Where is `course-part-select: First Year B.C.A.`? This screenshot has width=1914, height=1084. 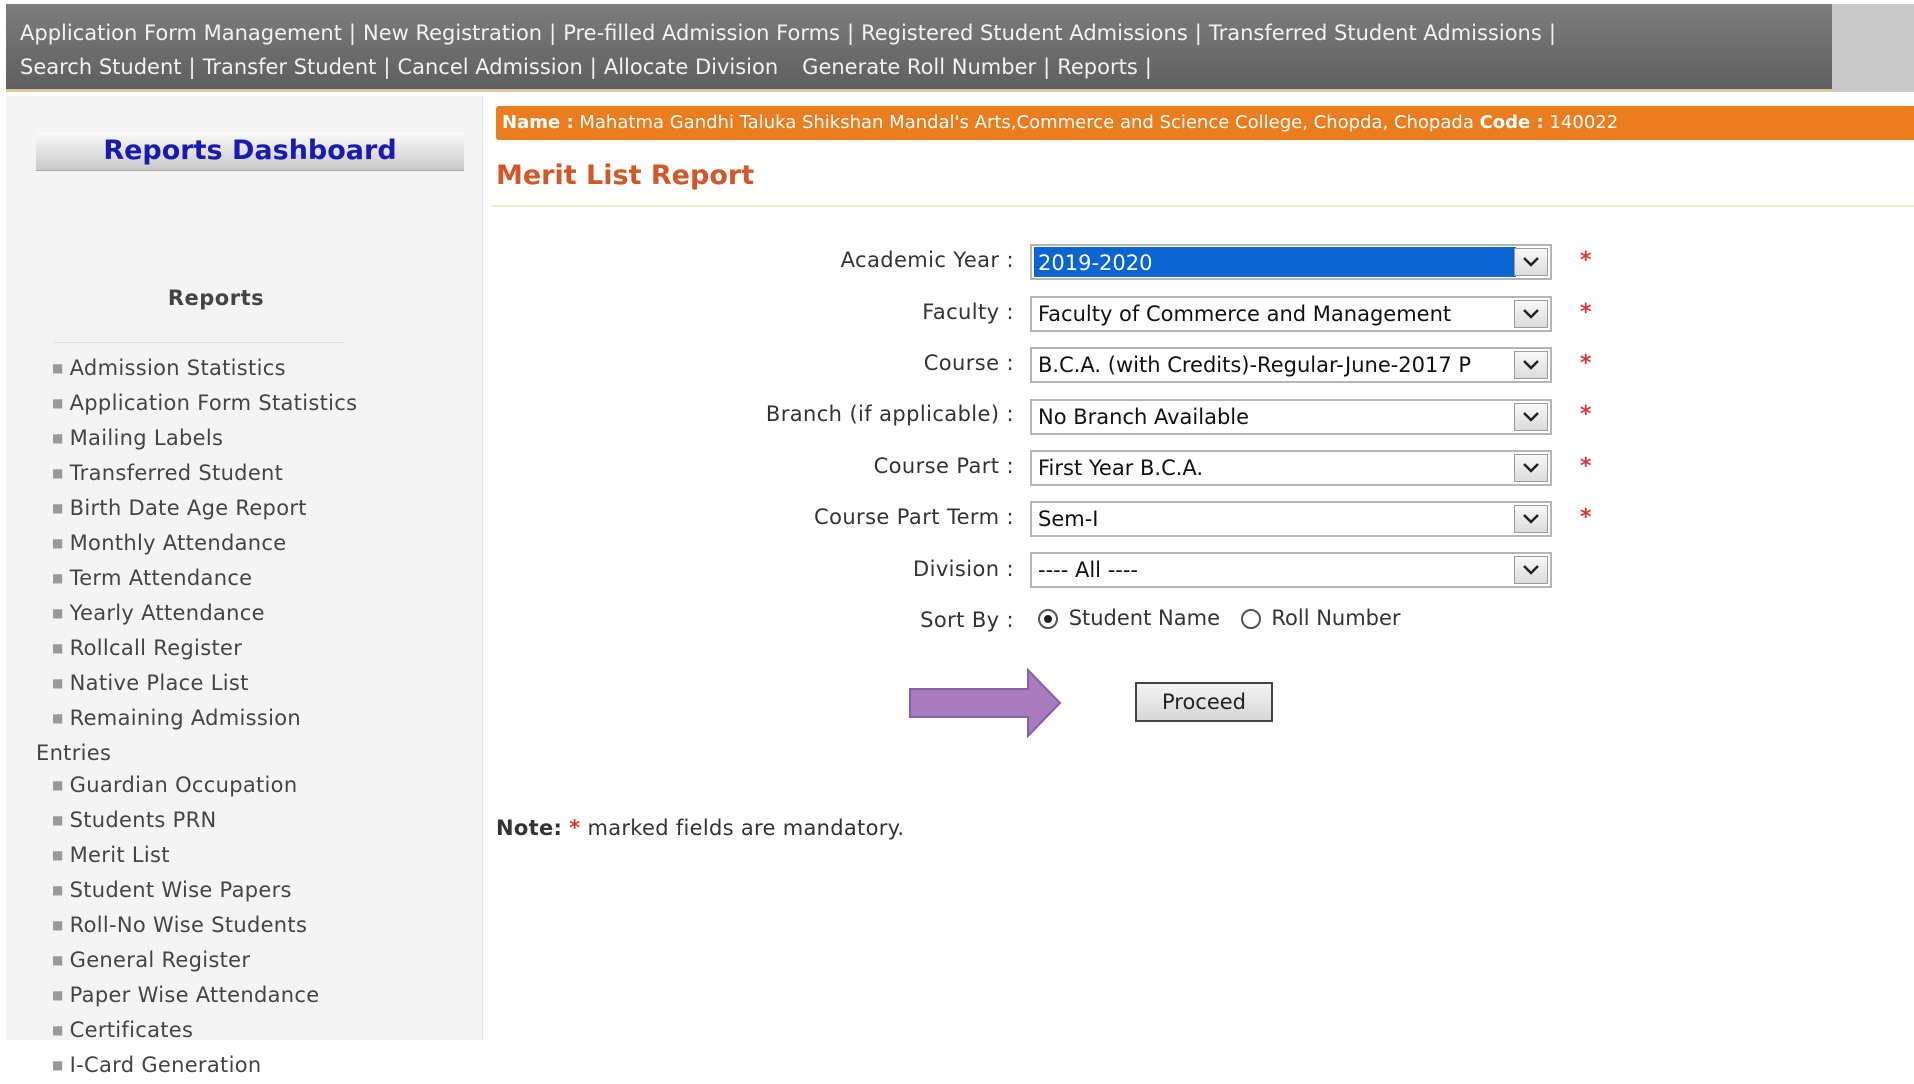
course-part-select: First Year B.C.A. is located at coordinates (1291, 468).